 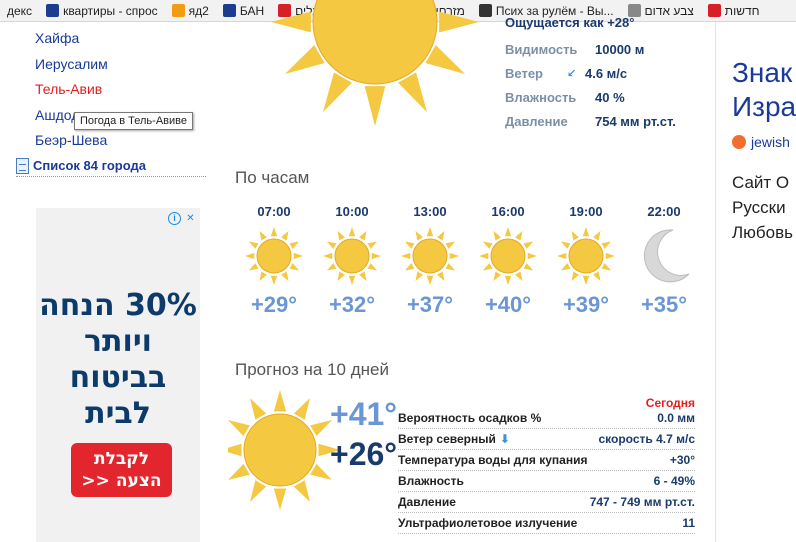 I want to click on hour-column: 22:00 +35°, so click(x=664, y=261).